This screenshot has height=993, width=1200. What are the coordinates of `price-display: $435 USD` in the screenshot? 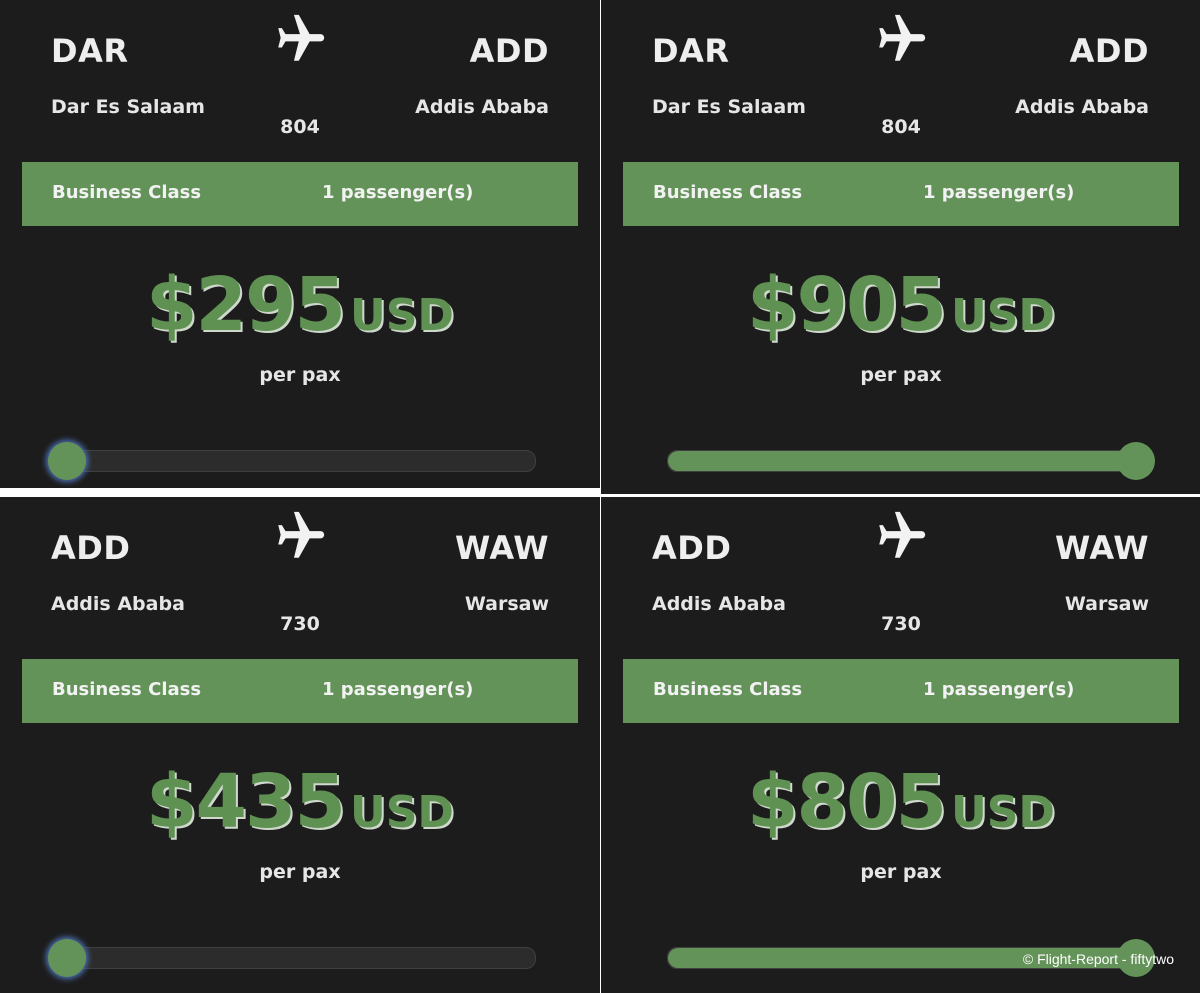 It's located at (300, 802).